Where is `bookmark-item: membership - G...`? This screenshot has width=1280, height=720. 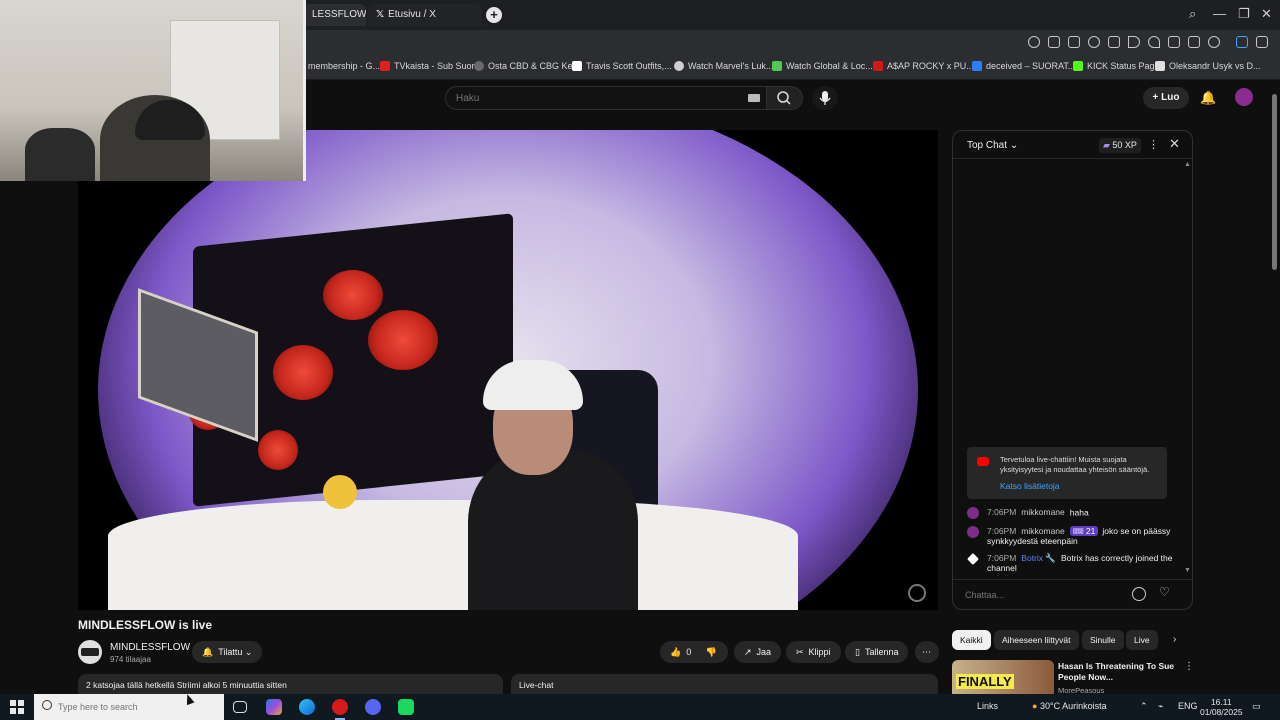
bookmark-item: membership - G... is located at coordinates (344, 66).